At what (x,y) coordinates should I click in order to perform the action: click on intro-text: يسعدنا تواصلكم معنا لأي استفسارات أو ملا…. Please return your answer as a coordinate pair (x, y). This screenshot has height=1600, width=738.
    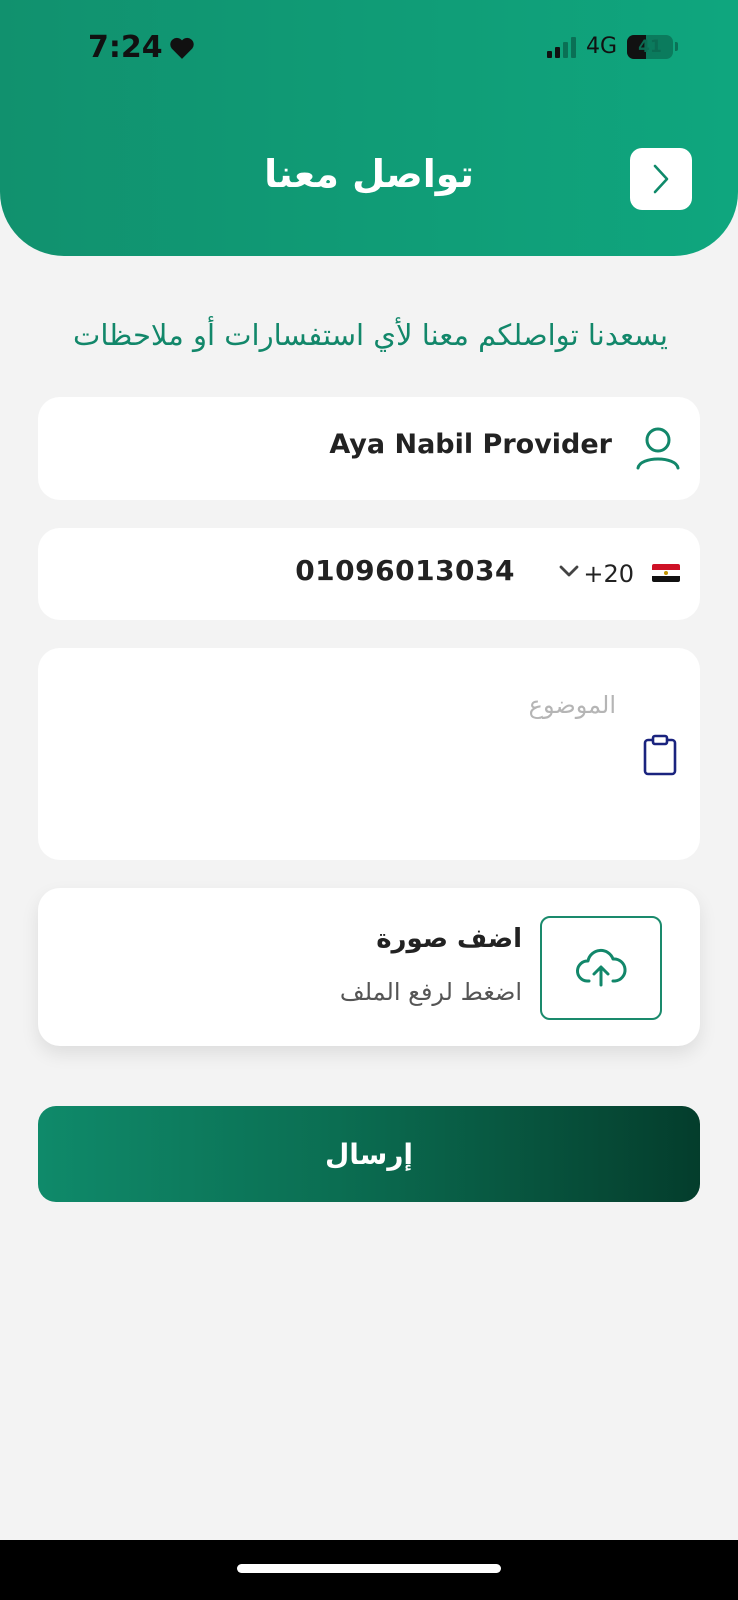
    Looking at the image, I should click on (370, 335).